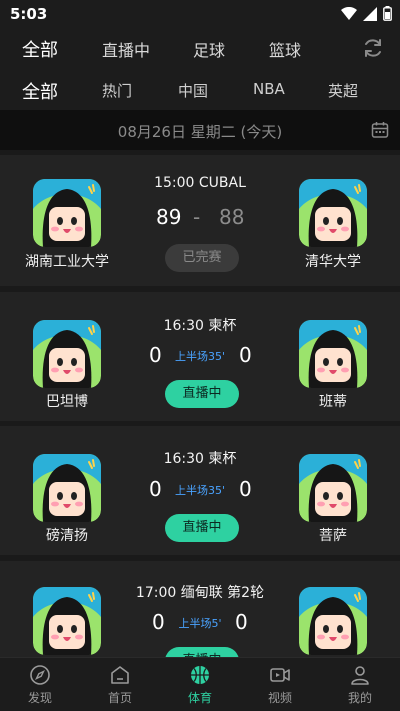 Image resolution: width=400 pixels, height=711 pixels. Describe the element at coordinates (200, 183) in the screenshot. I see `match-time-league: 15:00 CUBAL` at that location.